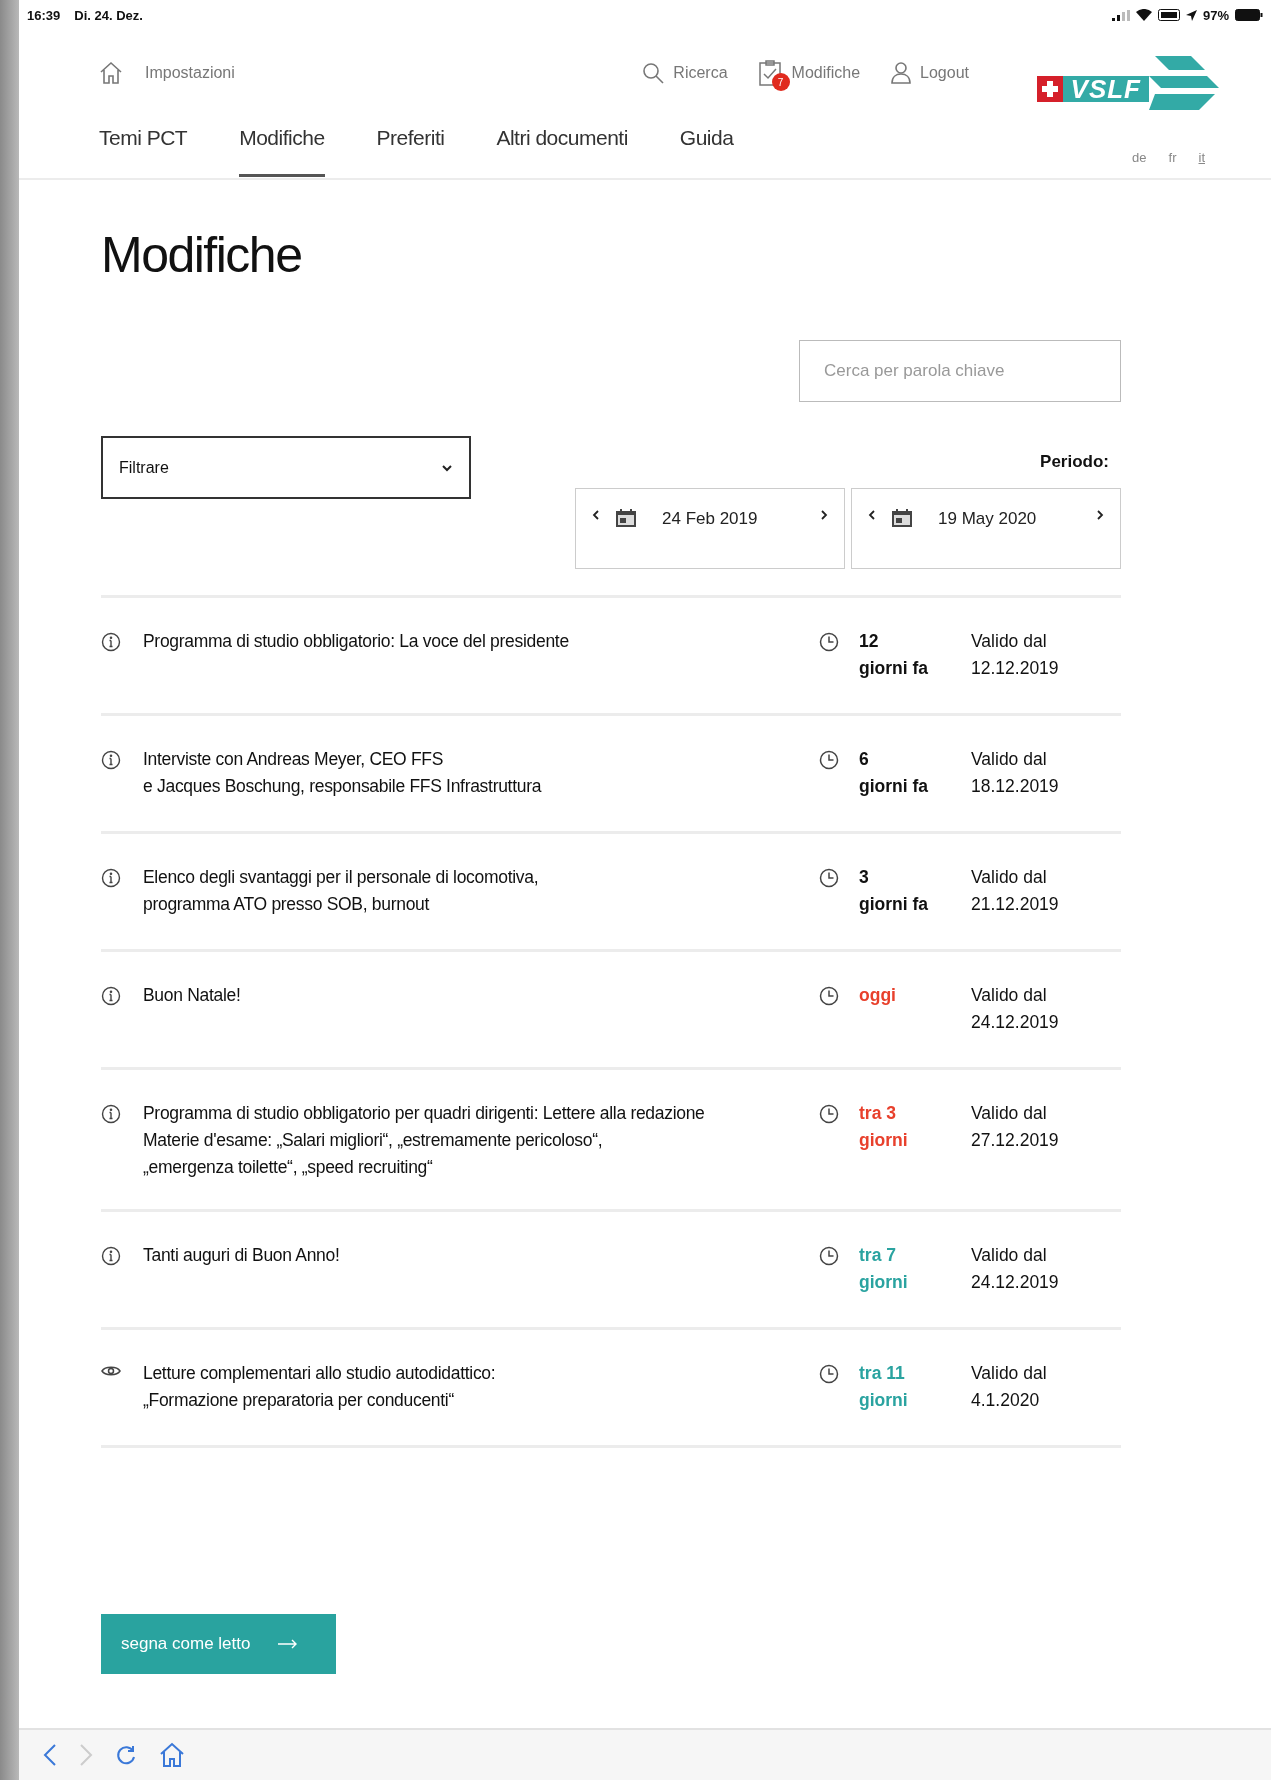 This screenshot has height=1780, width=1271. Describe the element at coordinates (1139, 157) in the screenshot. I see `language-link: de` at that location.